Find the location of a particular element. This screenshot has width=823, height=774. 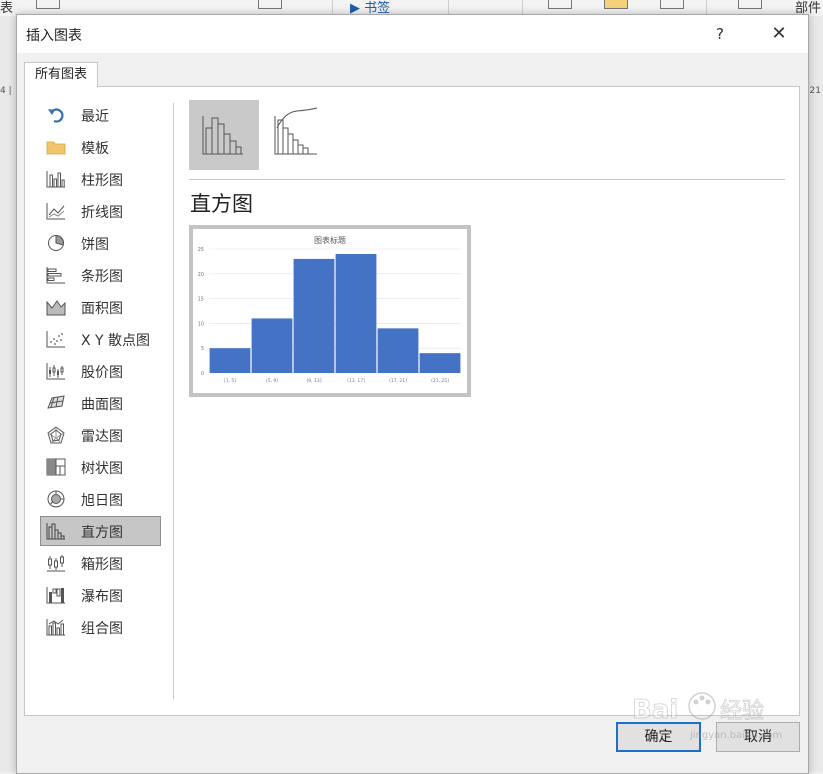

stock-chart-icon is located at coordinates (55, 371).